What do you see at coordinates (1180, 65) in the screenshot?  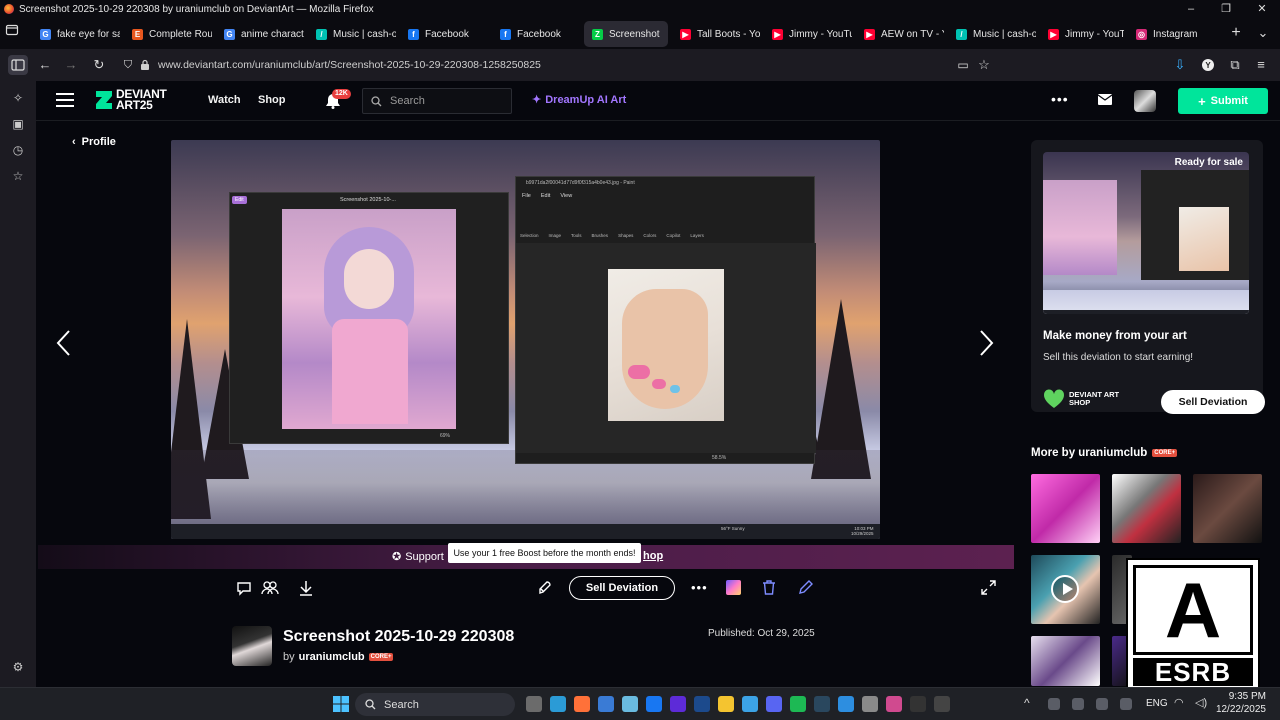 I see `download-icon: ⇩` at bounding box center [1180, 65].